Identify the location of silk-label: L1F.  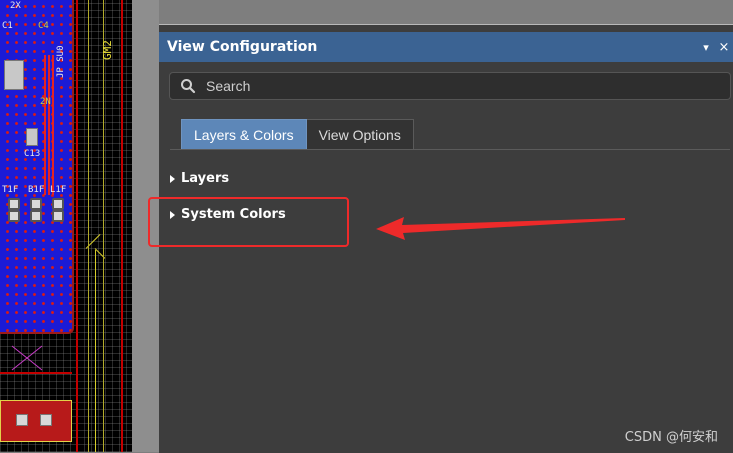
(58, 190).